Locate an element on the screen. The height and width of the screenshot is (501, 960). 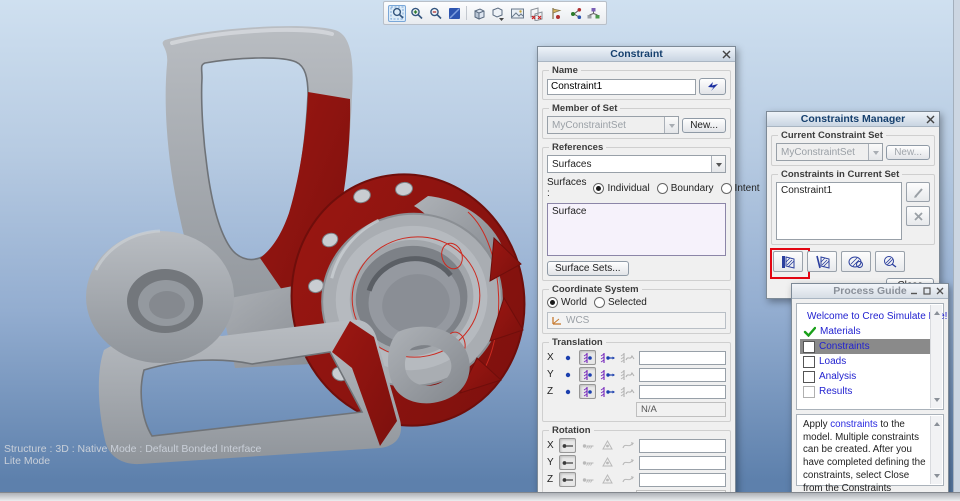
rotation-z-fixed-icon is located at coordinates (587, 479).